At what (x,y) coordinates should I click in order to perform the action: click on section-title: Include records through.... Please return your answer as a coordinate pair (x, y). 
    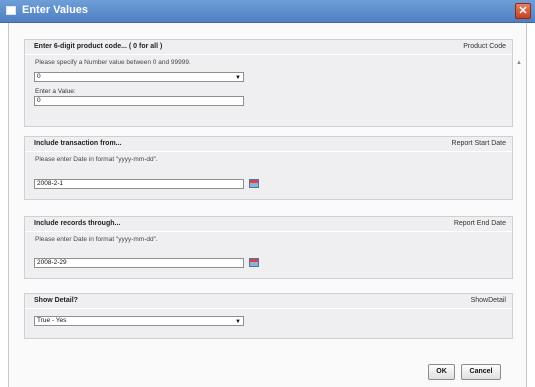
    Looking at the image, I should click on (77, 223).